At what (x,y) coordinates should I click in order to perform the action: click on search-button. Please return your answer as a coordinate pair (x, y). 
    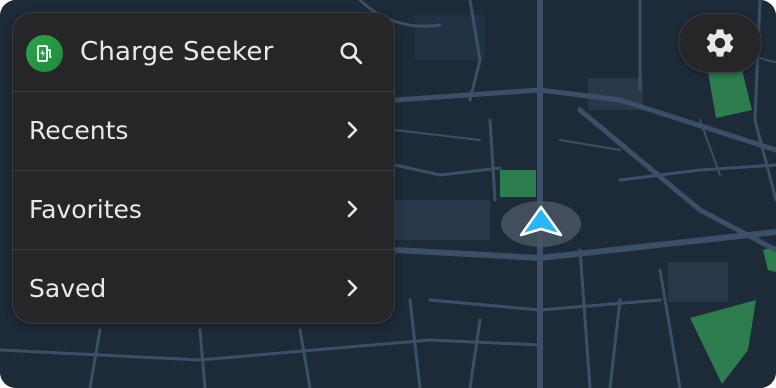
    Looking at the image, I should click on (351, 53).